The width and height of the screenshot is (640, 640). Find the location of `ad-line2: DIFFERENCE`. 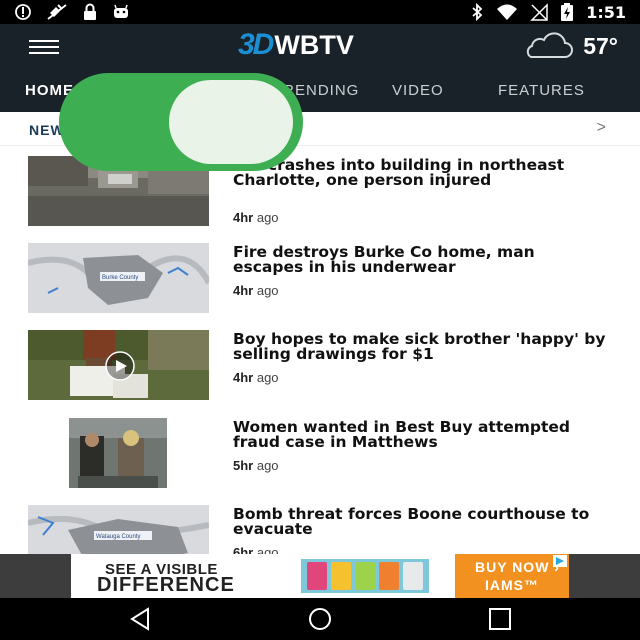

ad-line2: DIFFERENCE is located at coordinates (166, 585).